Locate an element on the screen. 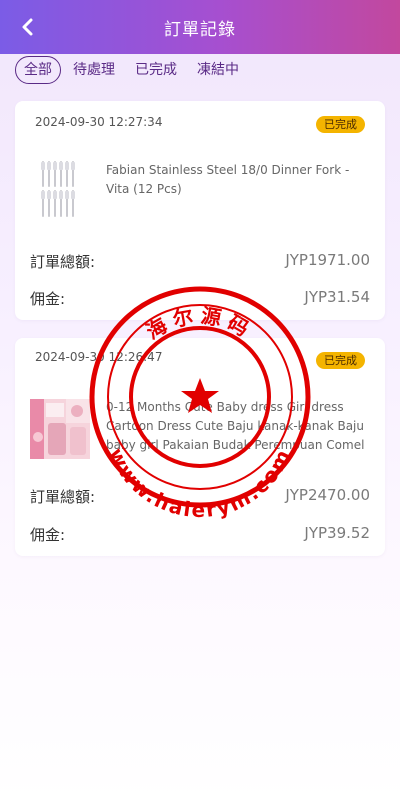 Image resolution: width=400 pixels, height=800 pixels. app-header: 訂單記錄 is located at coordinates (200, 27).